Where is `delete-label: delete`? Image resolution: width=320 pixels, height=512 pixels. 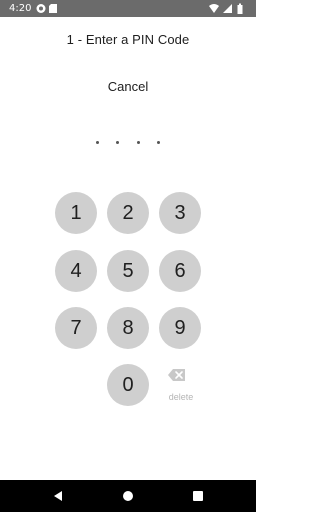
delete-label: delete is located at coordinates (181, 397).